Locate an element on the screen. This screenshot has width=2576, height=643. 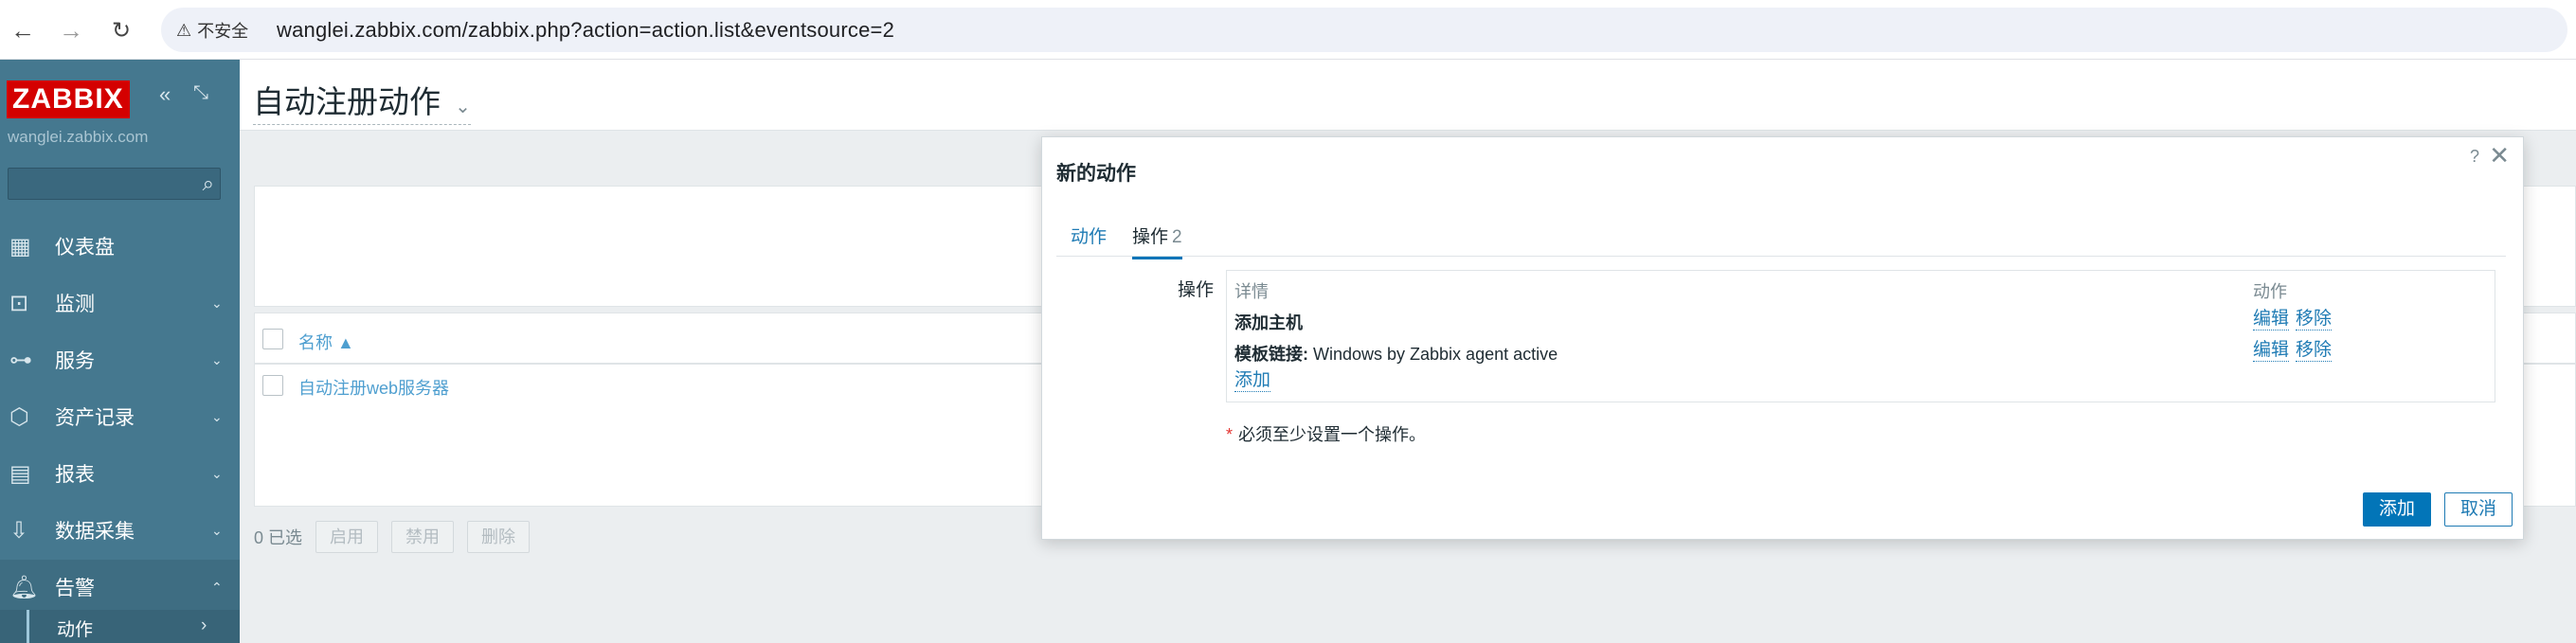
tab-label: 动作 is located at coordinates (1089, 237).